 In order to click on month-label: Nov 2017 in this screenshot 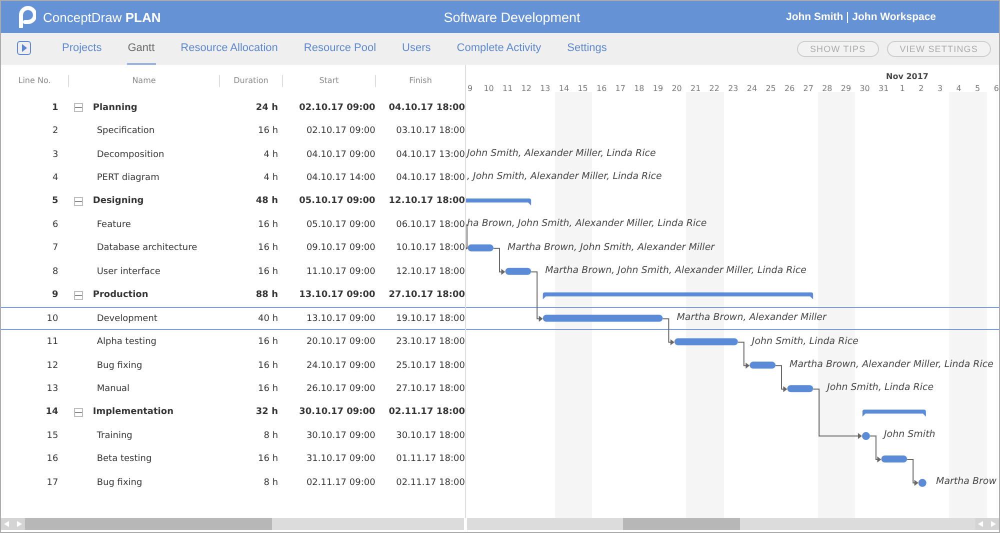, I will do `click(907, 76)`.